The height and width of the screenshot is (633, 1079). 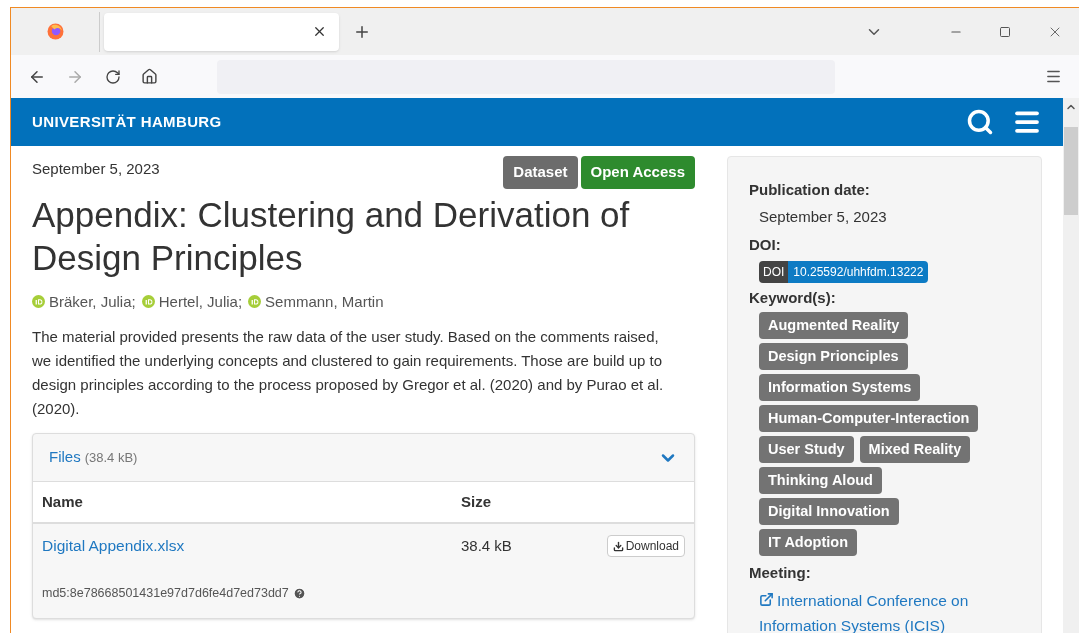 I want to click on files-size: (38.4 kB), so click(x=111, y=457).